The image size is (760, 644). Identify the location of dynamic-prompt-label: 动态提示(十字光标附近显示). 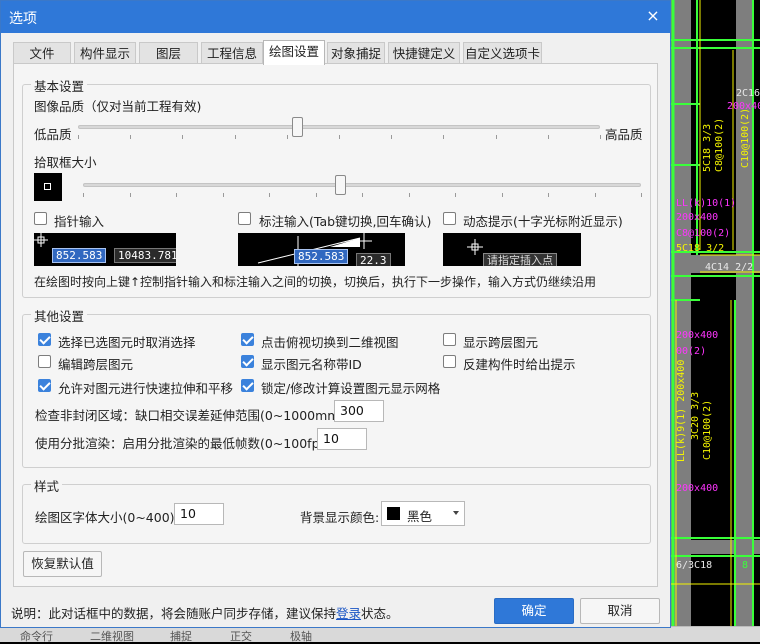
(543, 221).